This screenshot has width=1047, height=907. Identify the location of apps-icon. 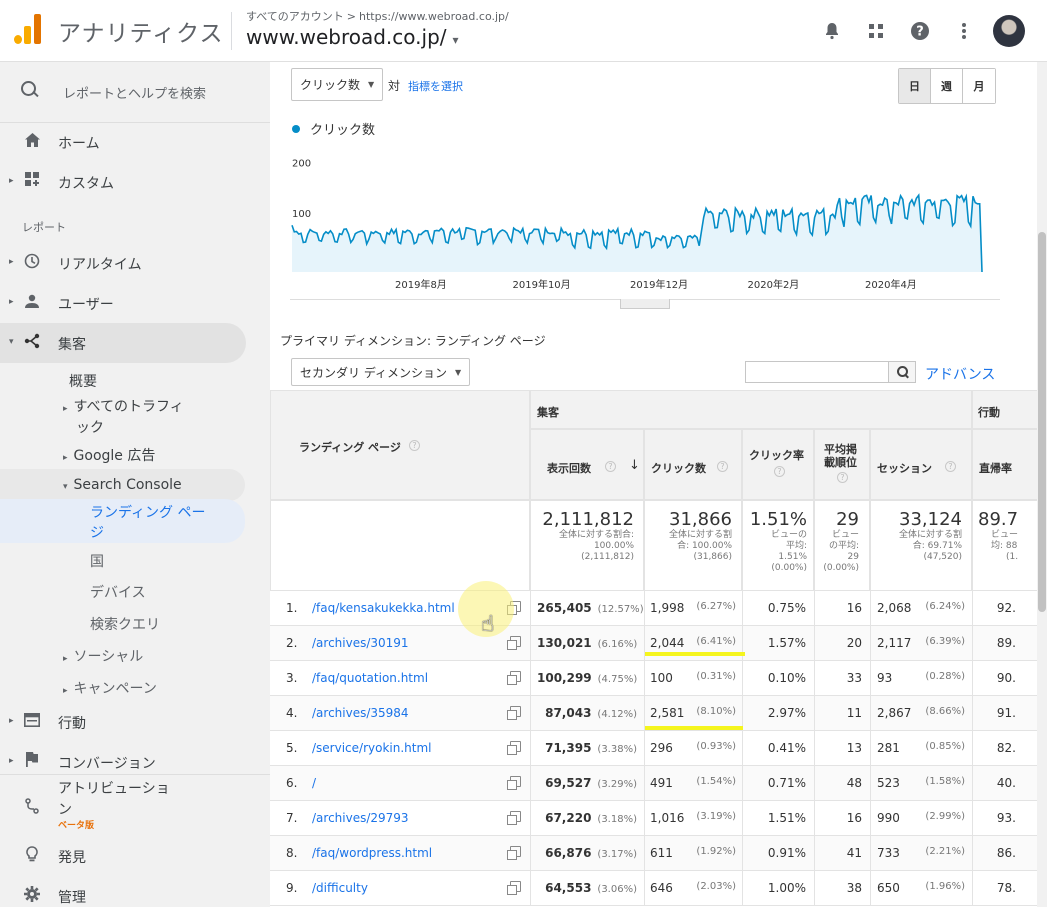
(876, 31).